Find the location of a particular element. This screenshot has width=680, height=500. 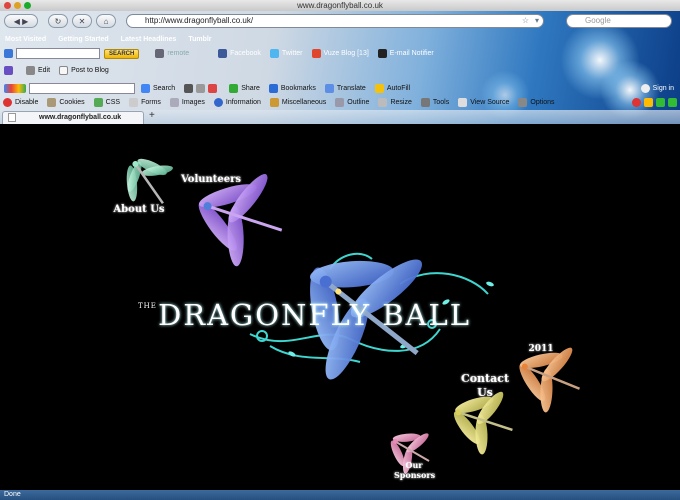

wd-view-source: View Source is located at coordinates (483, 102).